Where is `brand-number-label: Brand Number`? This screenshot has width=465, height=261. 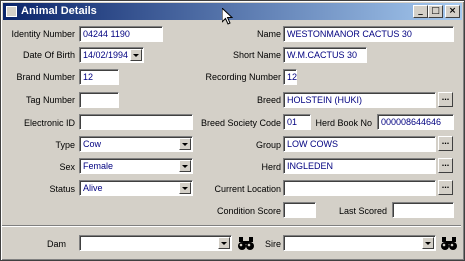 brand-number-label: Brand Number is located at coordinates (45, 77).